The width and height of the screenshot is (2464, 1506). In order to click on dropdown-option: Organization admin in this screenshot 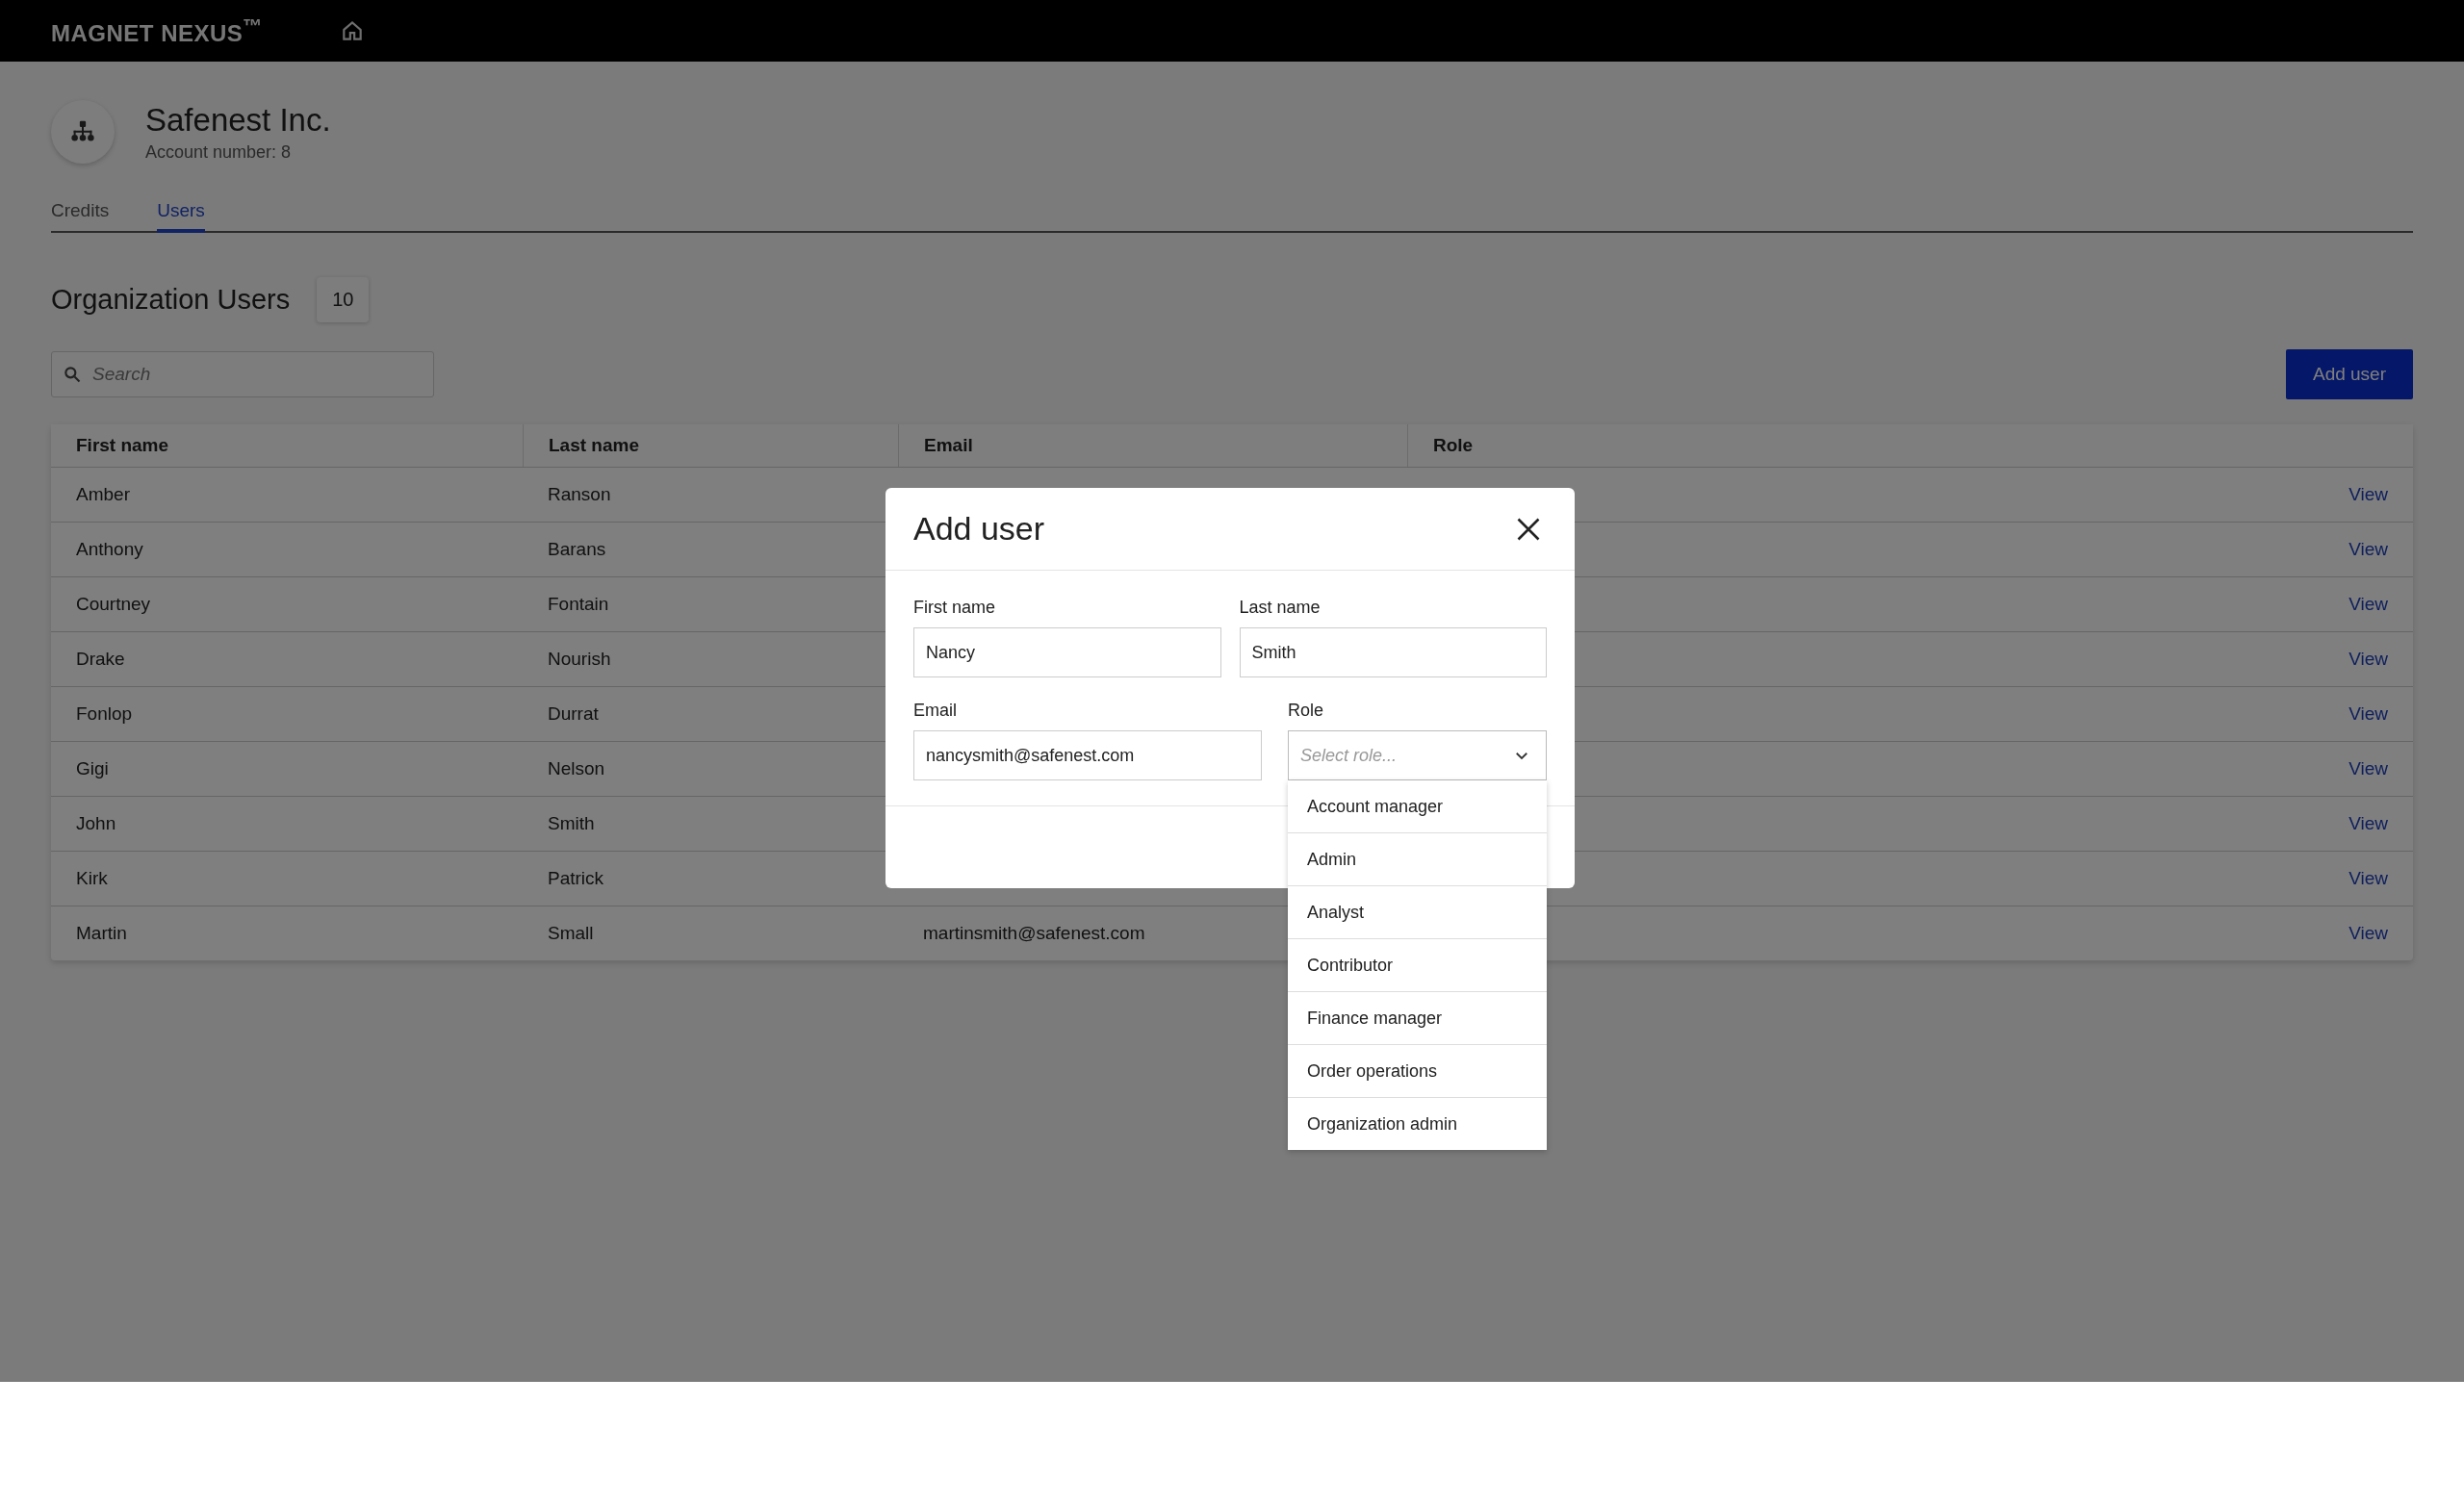, I will do `click(1417, 1123)`.